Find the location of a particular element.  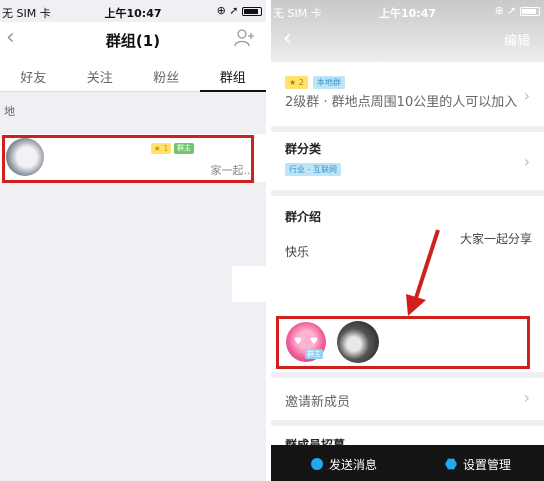

invite-label: 邀请新成员 is located at coordinates (318, 402).